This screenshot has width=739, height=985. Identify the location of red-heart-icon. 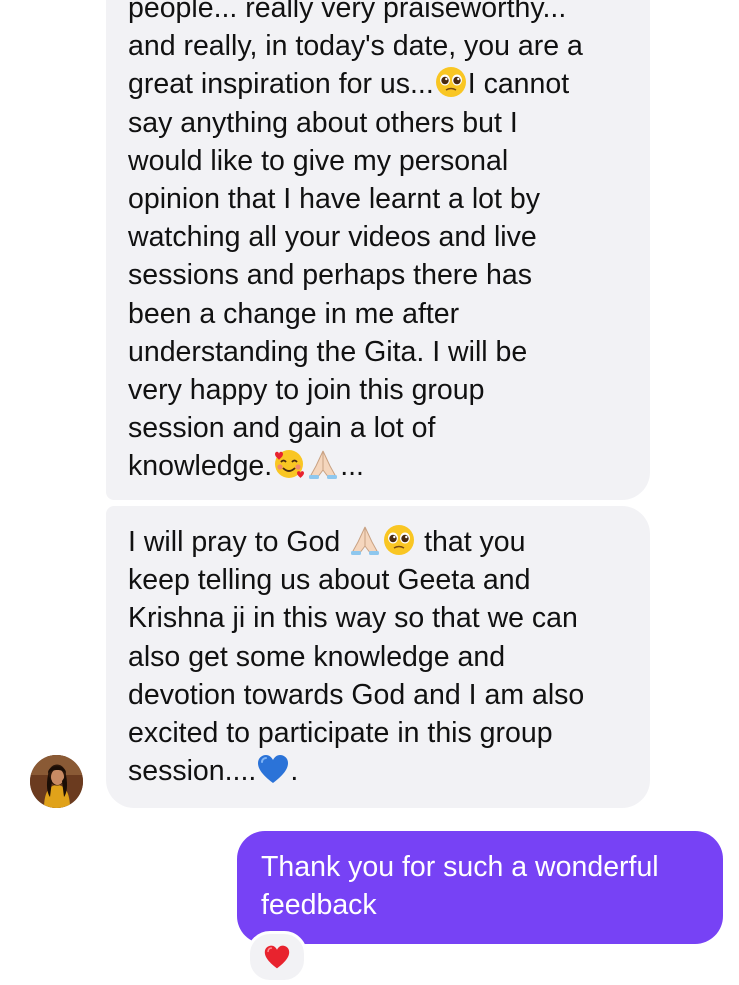
(277, 957).